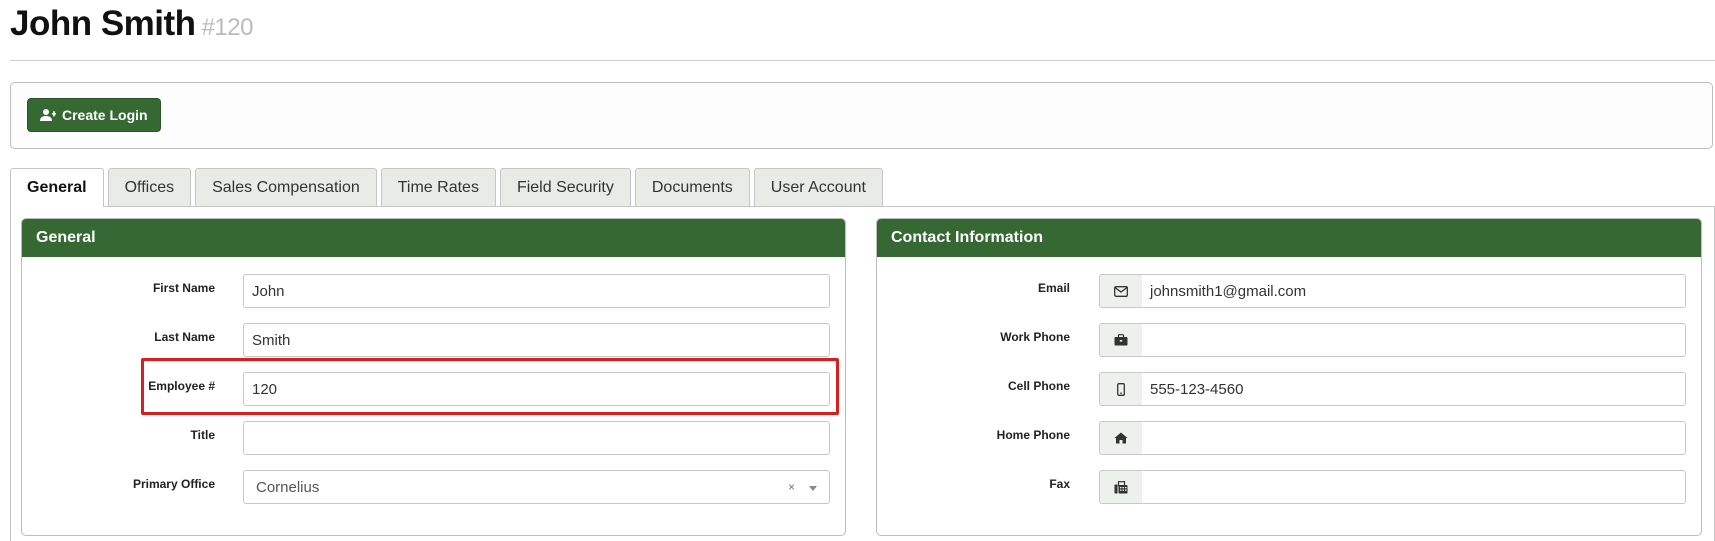  I want to click on work-phone-label: Work Phone, so click(1035, 337).